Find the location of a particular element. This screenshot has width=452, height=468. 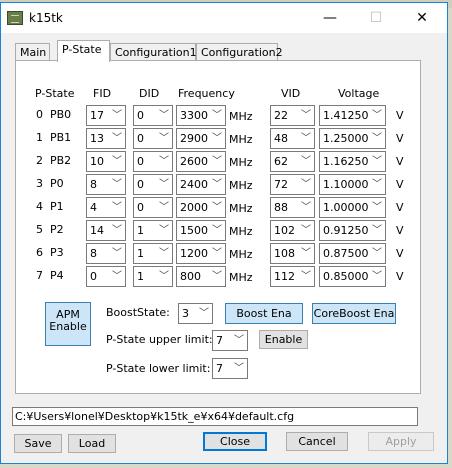

lower-limit-label: P-State lower limit: is located at coordinates (158, 368).